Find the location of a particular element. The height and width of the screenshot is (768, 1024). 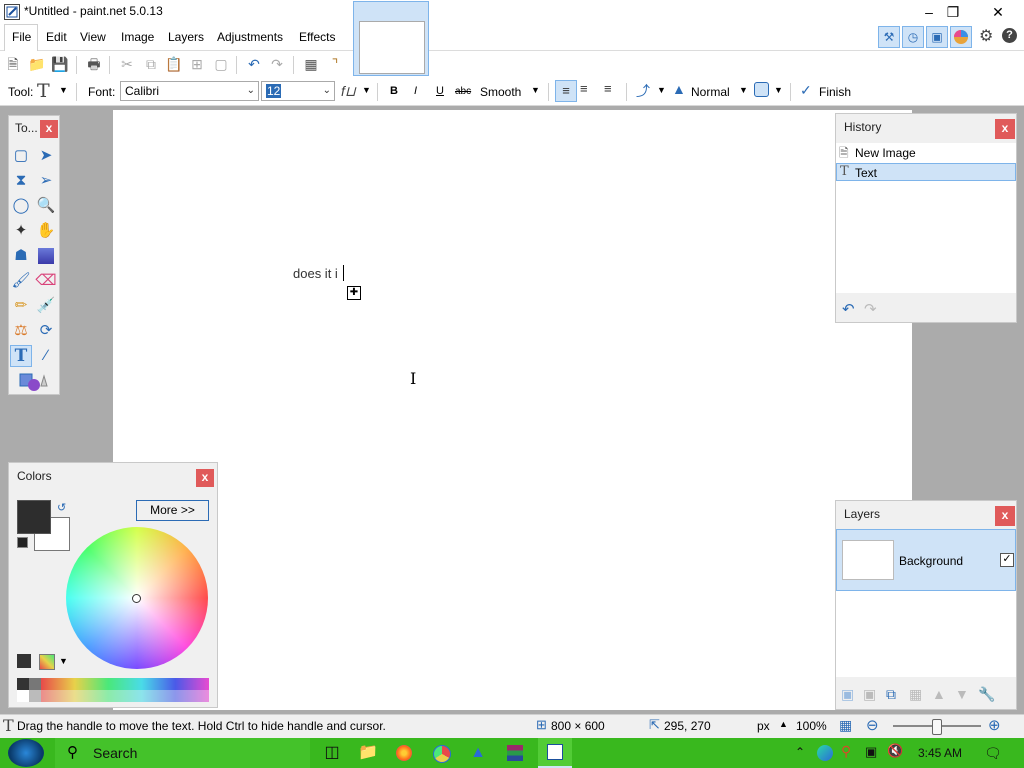

zoom-level-value: 100% is located at coordinates (811, 726).